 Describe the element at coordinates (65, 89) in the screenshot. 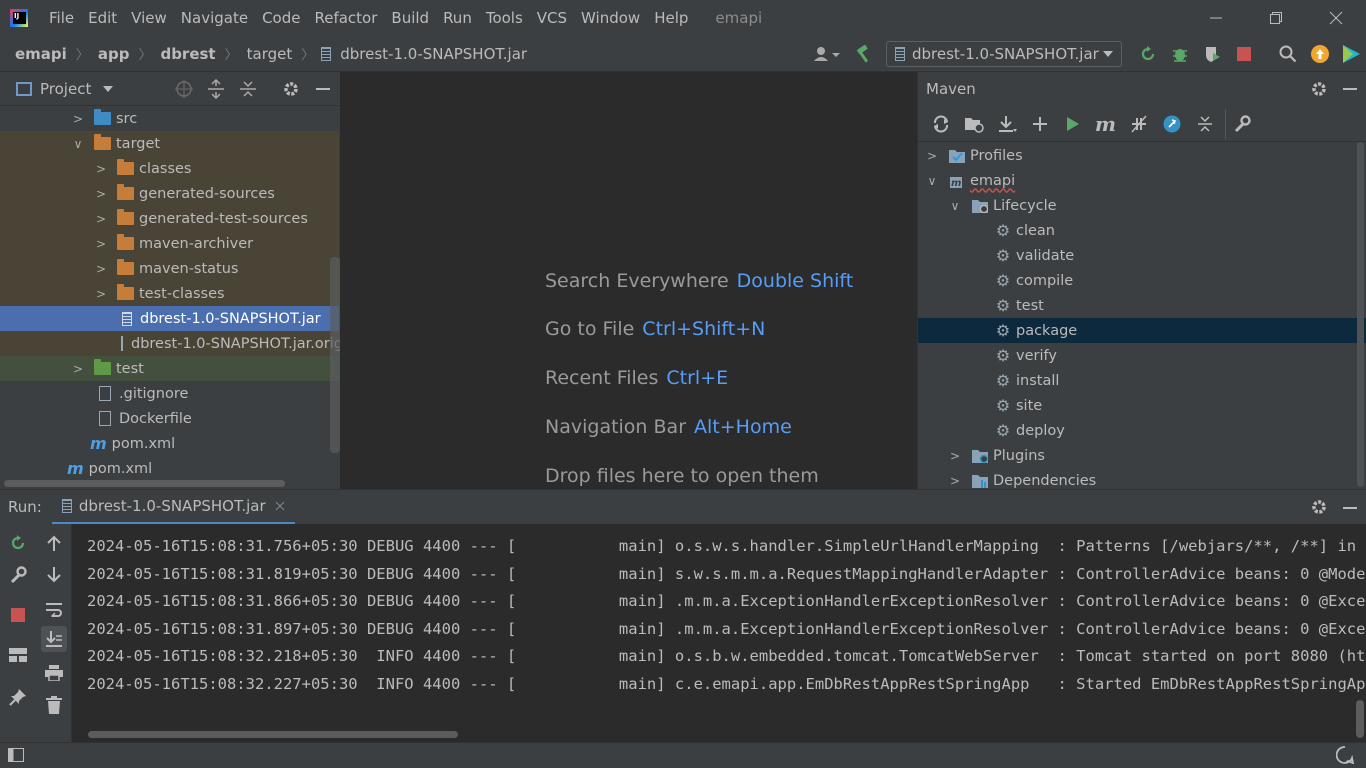

I see `project-panel-title: Project` at that location.